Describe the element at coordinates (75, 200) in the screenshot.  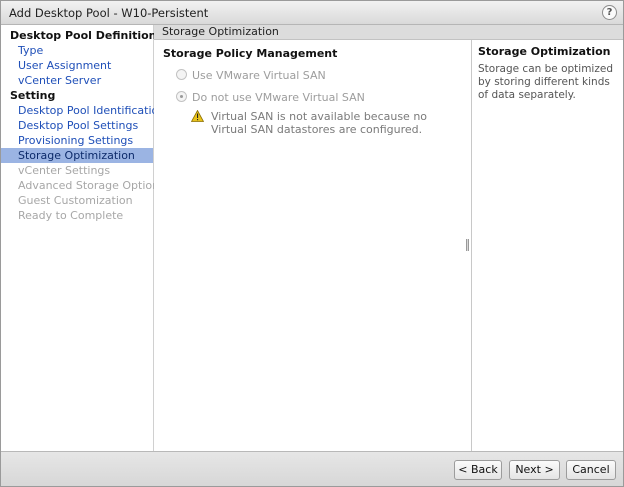
I see `sidebar-item-guest-customization: Guest Customization` at that location.